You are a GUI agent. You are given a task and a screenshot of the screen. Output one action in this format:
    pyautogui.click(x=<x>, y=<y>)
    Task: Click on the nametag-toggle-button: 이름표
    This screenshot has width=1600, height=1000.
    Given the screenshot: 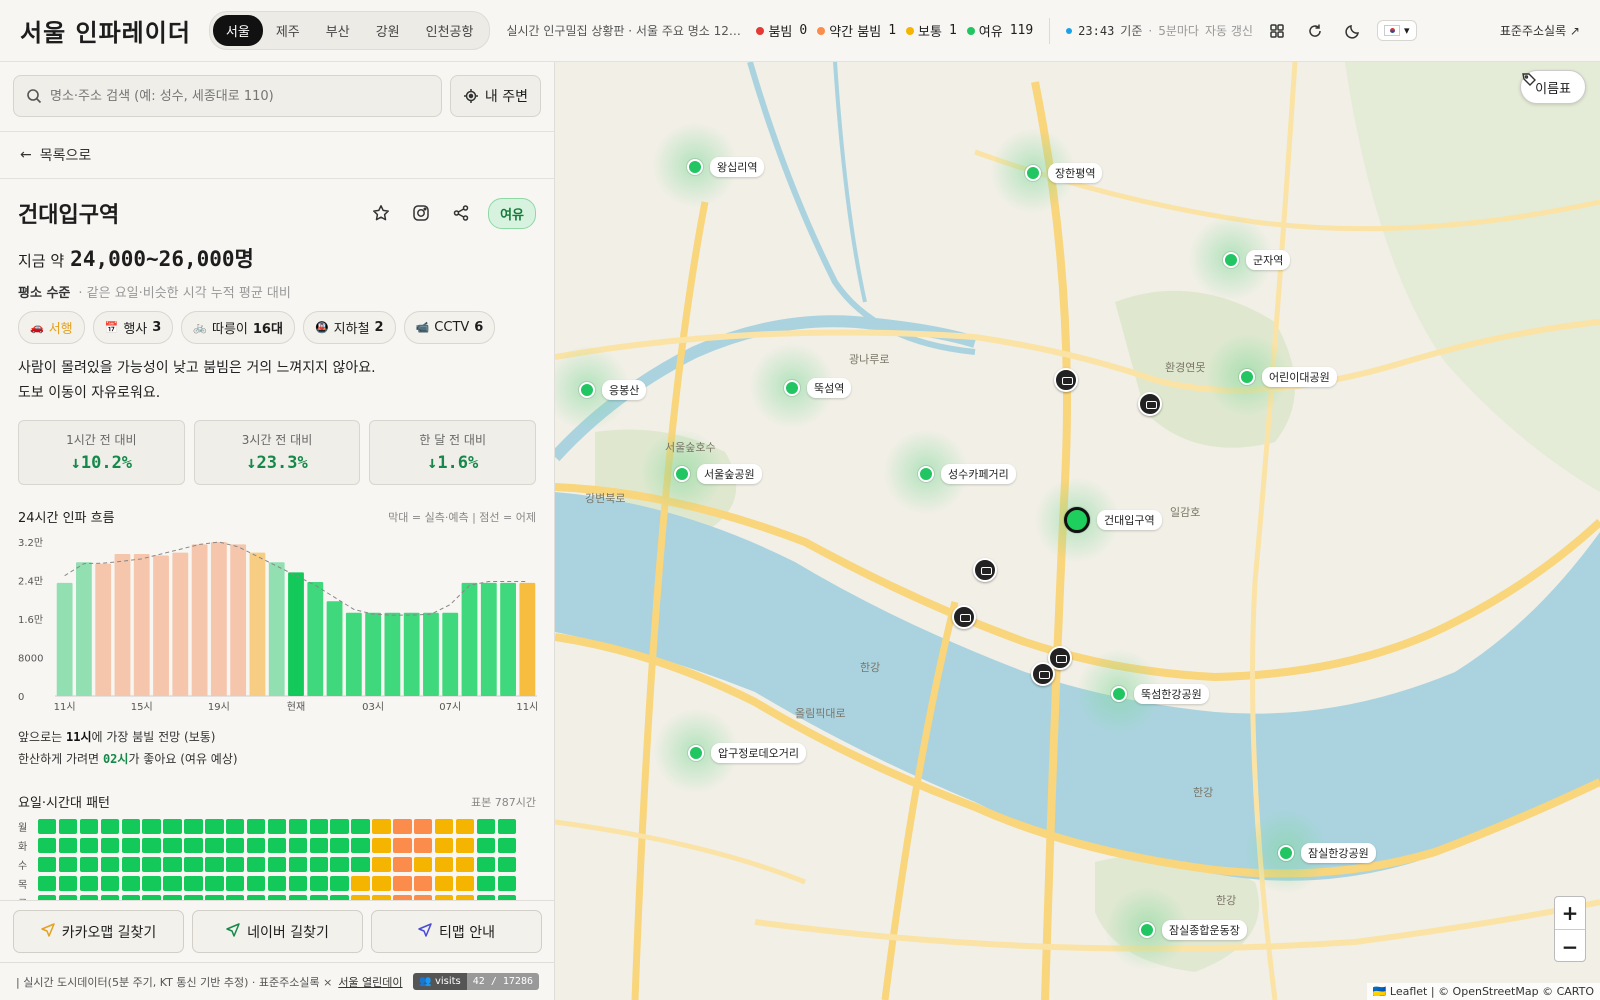 What is the action you would take?
    pyautogui.click(x=1553, y=87)
    